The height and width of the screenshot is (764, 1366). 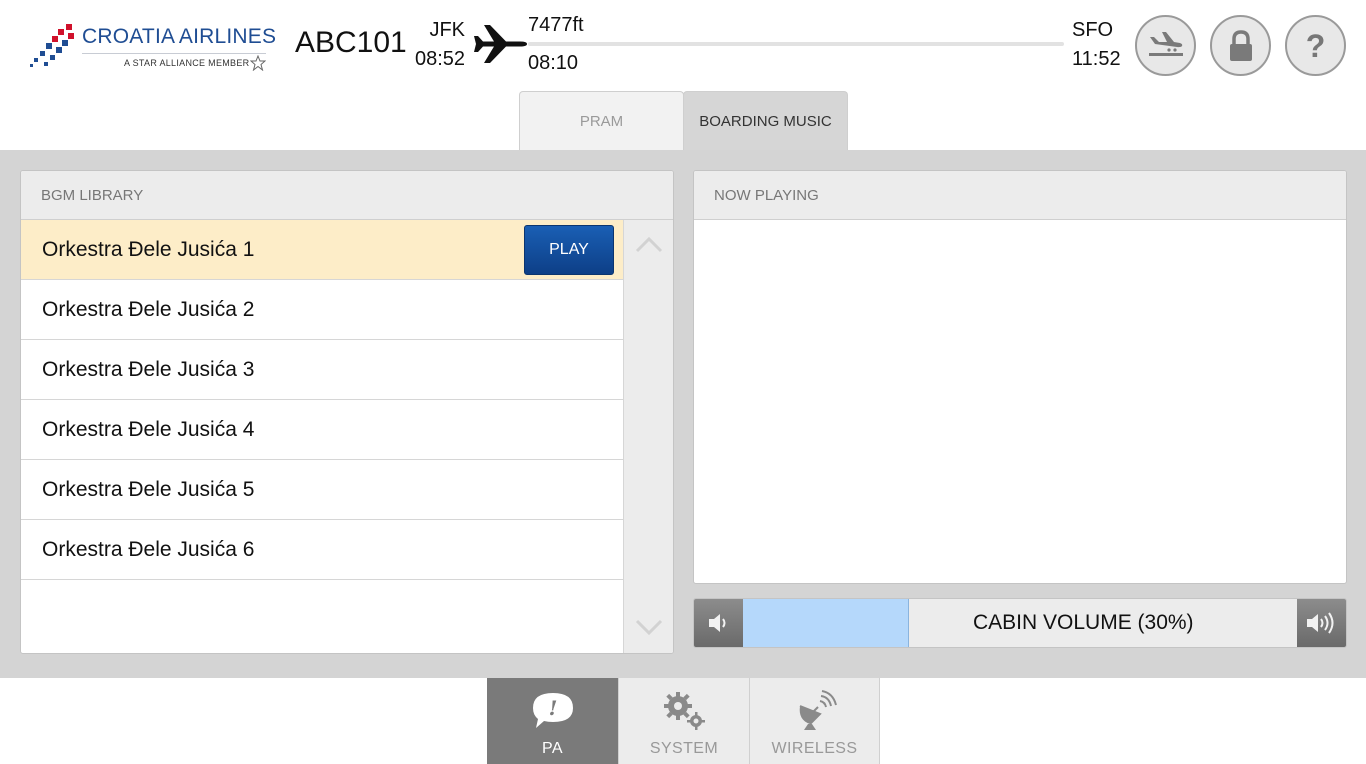 I want to click on lock-icon, so click(x=1240, y=45).